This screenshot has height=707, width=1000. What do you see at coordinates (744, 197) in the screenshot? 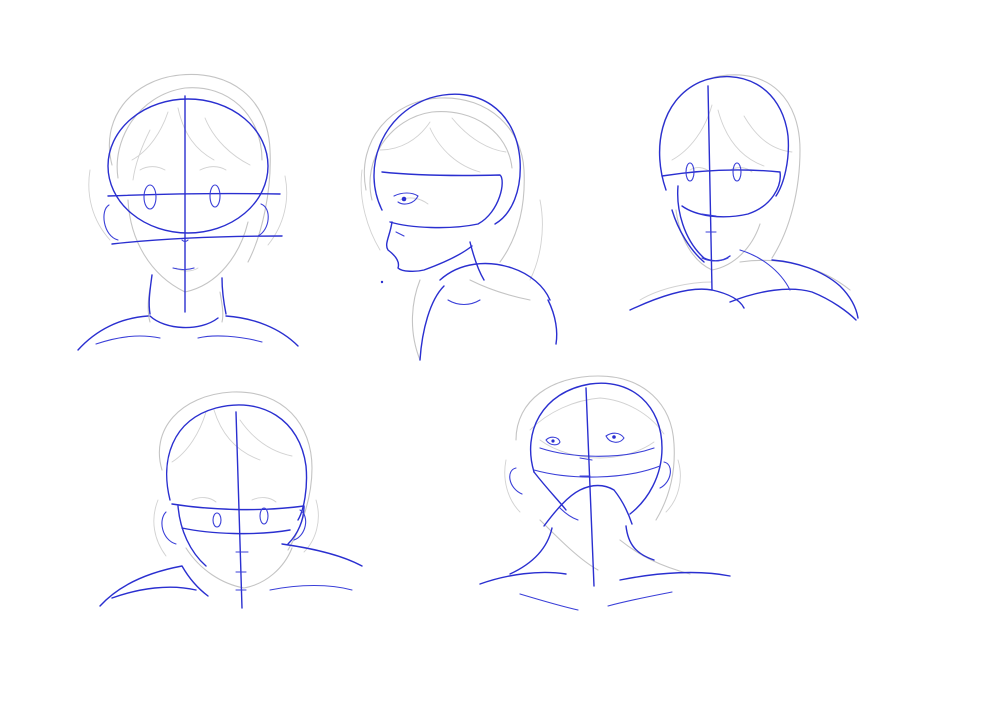
I see `head-sketch-three-quarter-down` at bounding box center [744, 197].